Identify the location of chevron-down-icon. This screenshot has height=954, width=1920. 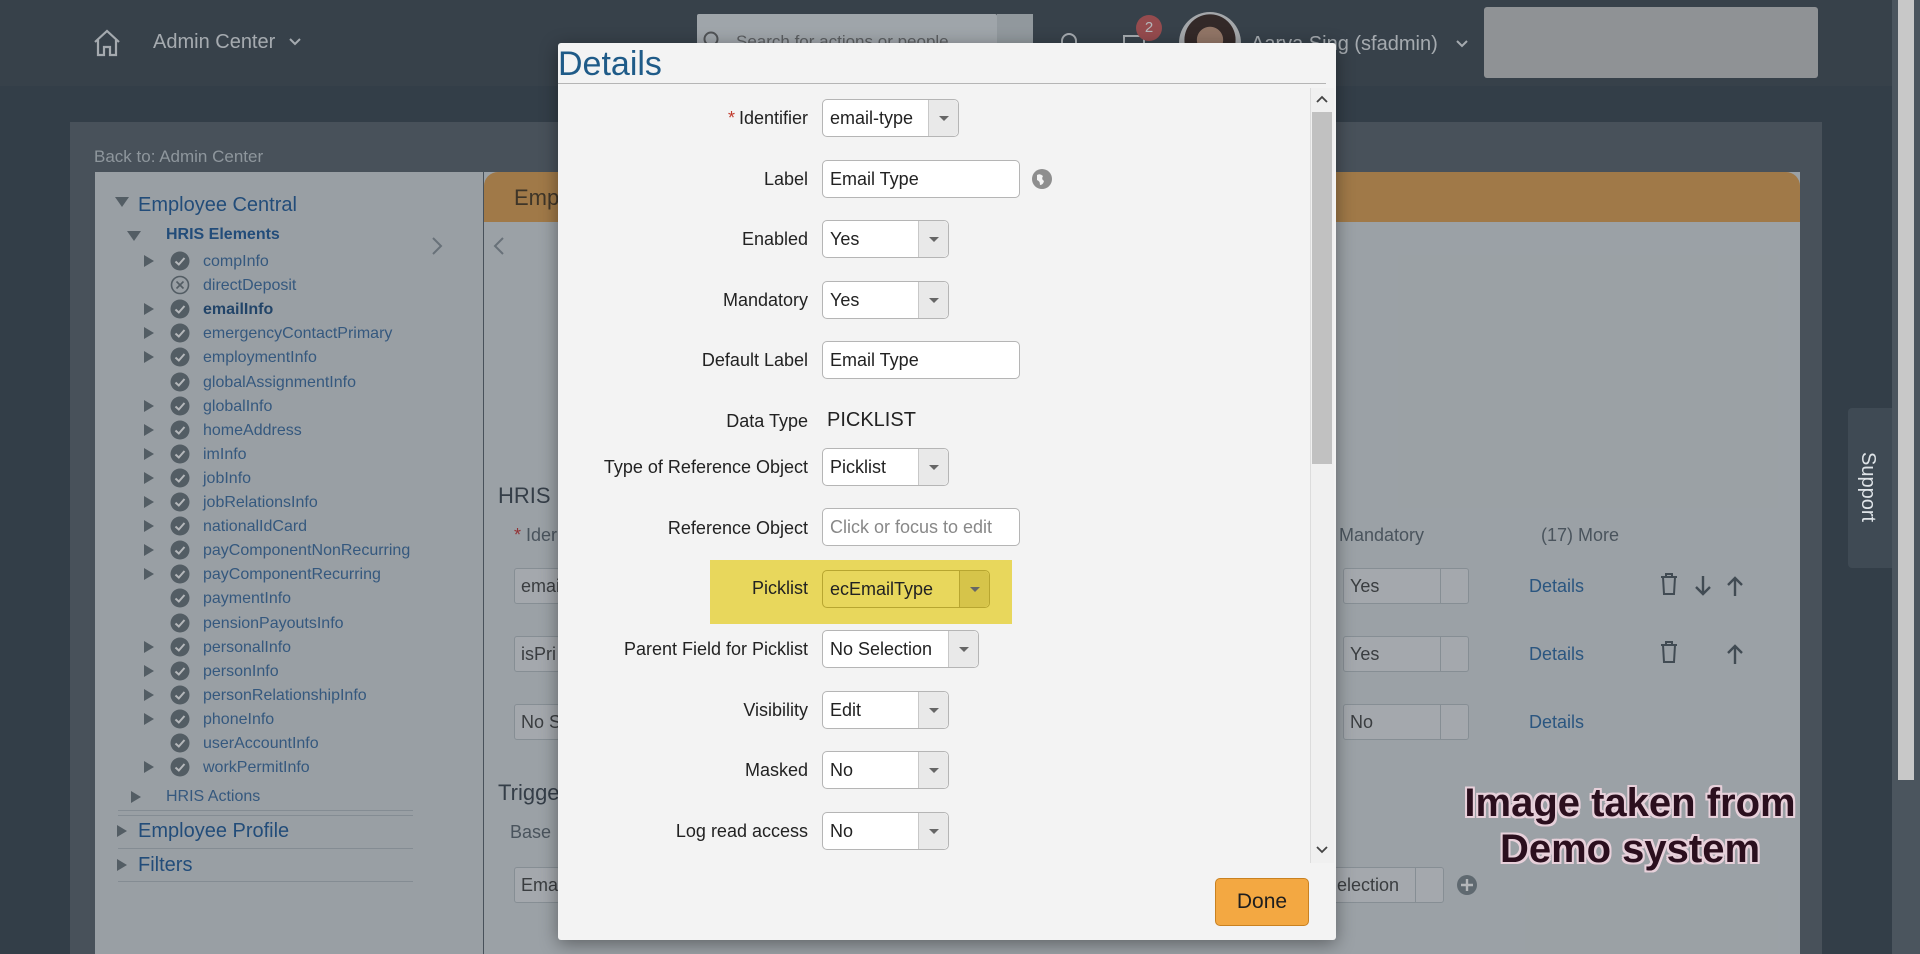
(1322, 850).